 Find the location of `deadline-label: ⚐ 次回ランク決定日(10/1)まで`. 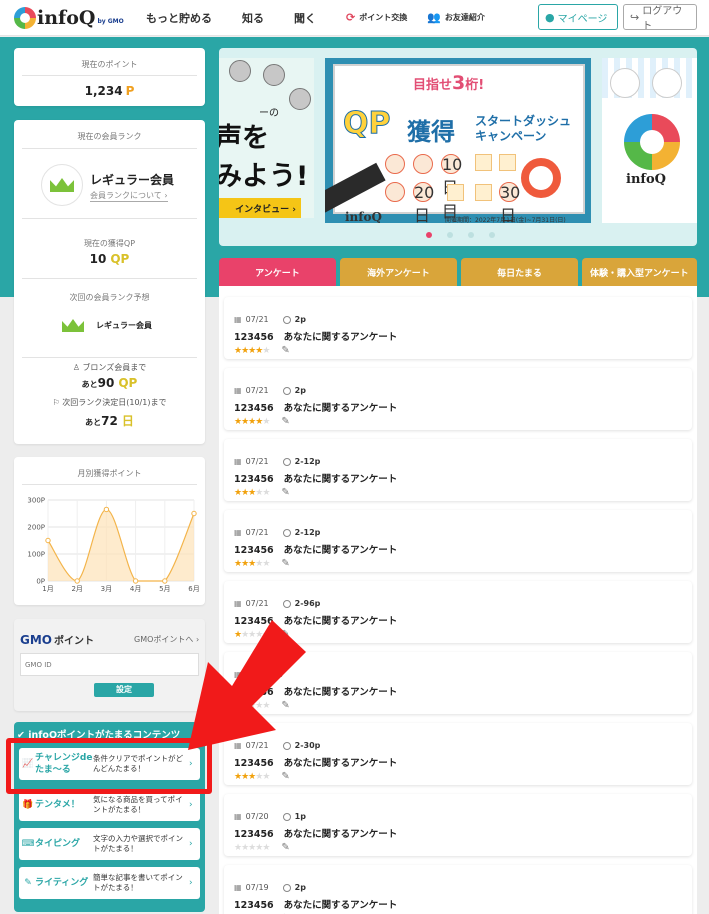

deadline-label: ⚐ 次回ランク決定日(10/1)まで is located at coordinates (109, 402).